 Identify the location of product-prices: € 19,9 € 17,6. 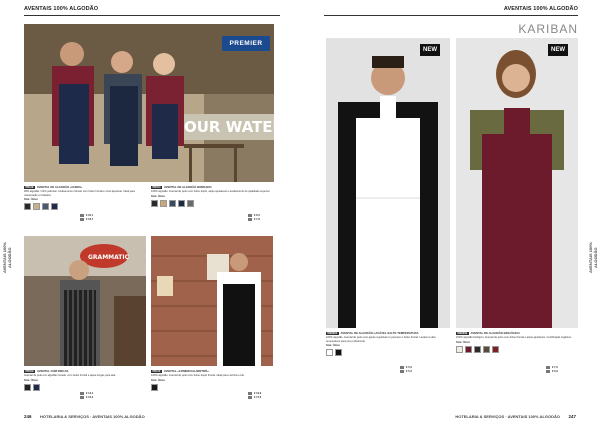
(254, 396).